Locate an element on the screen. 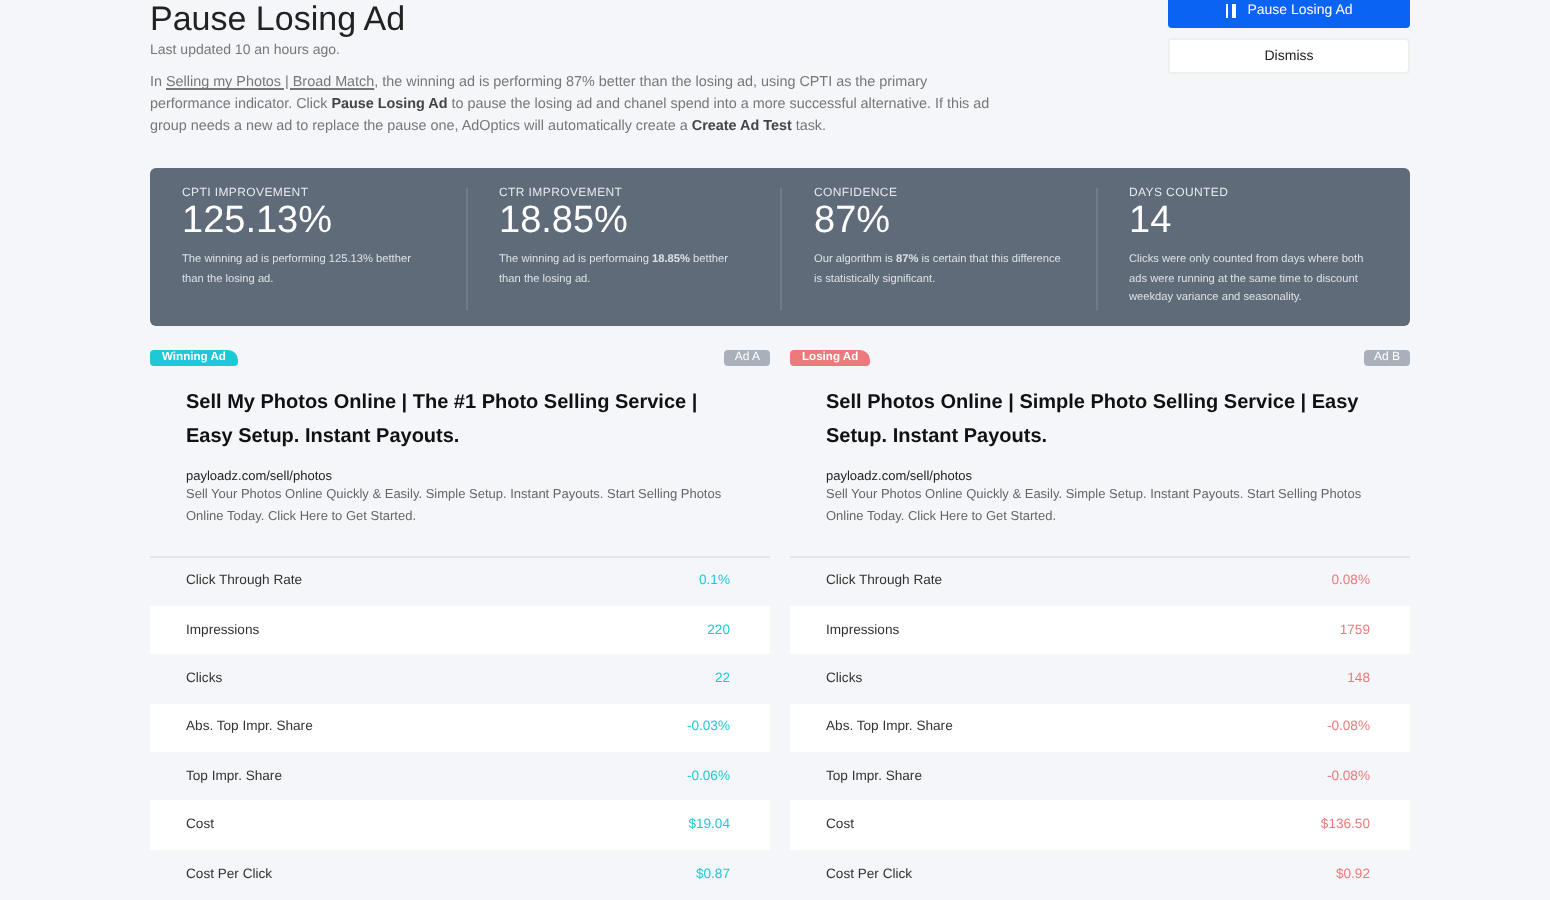 This screenshot has height=900, width=1550. ad-headline: Sell Photos Online | Simple Photo Selling Service | Easy Setup. Instant Payouts. is located at coordinates (1093, 420).